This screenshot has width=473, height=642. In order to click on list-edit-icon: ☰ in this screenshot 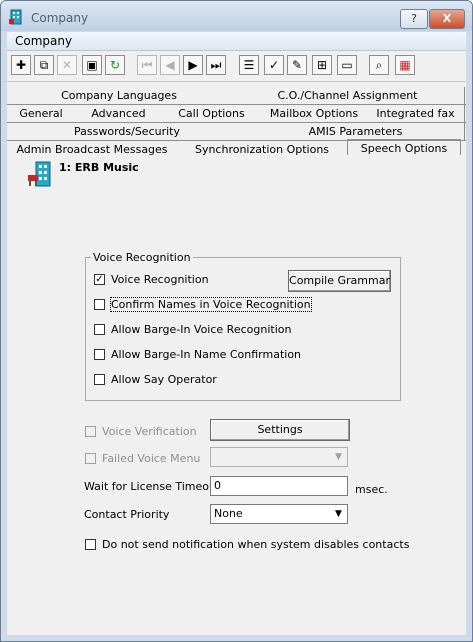, I will do `click(249, 65)`.